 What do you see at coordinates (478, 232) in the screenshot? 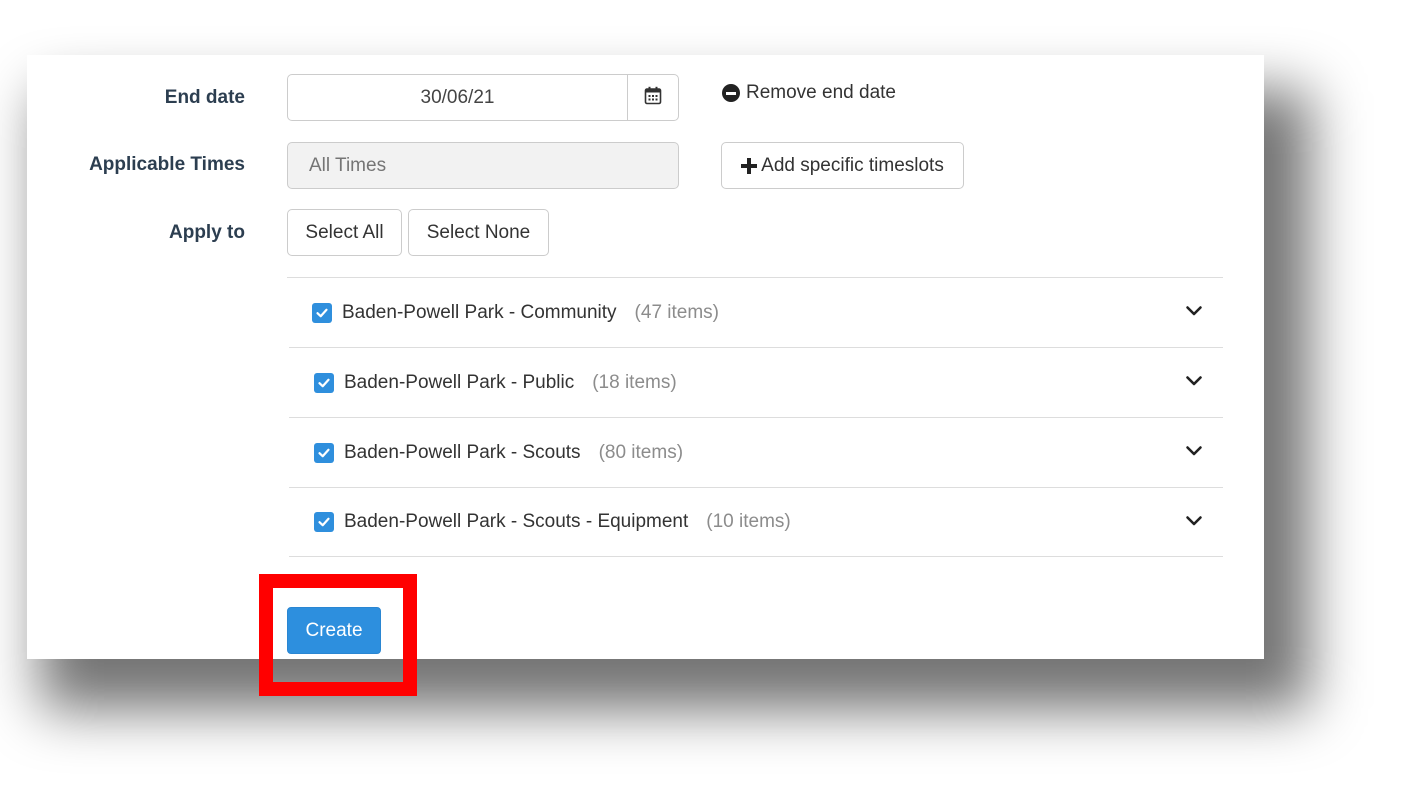
I see `select-none-button: Select None` at bounding box center [478, 232].